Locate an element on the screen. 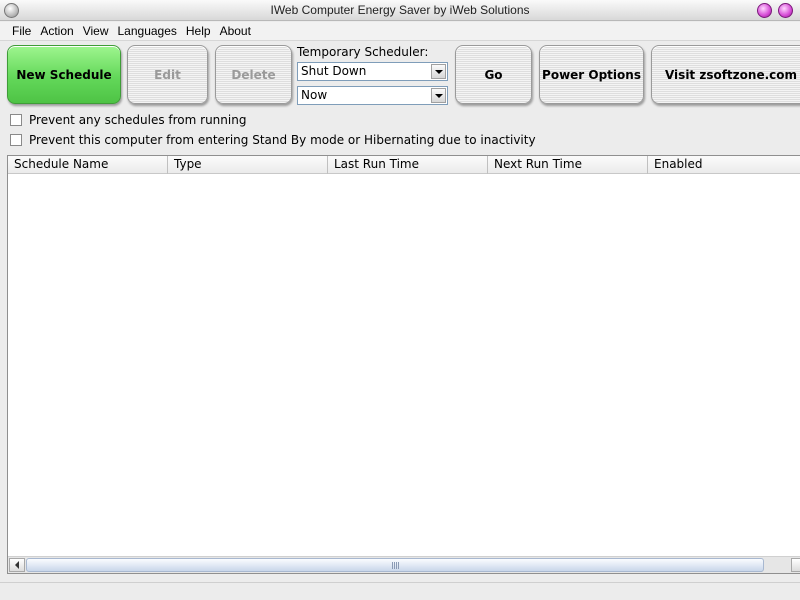 The width and height of the screenshot is (800, 600). delete-button: Delete is located at coordinates (253, 74).